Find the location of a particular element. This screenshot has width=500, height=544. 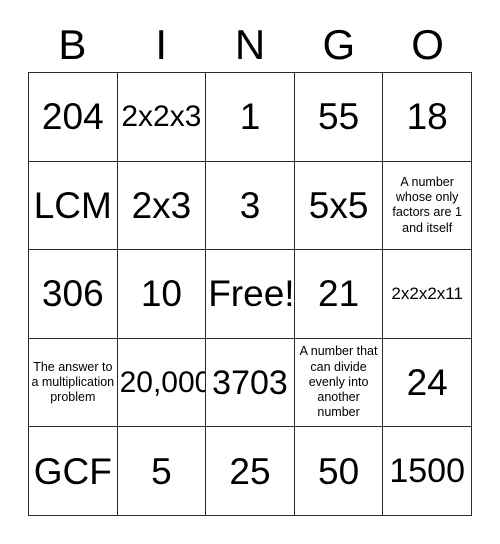

bingo-free-space-label: Free! is located at coordinates (251, 294).